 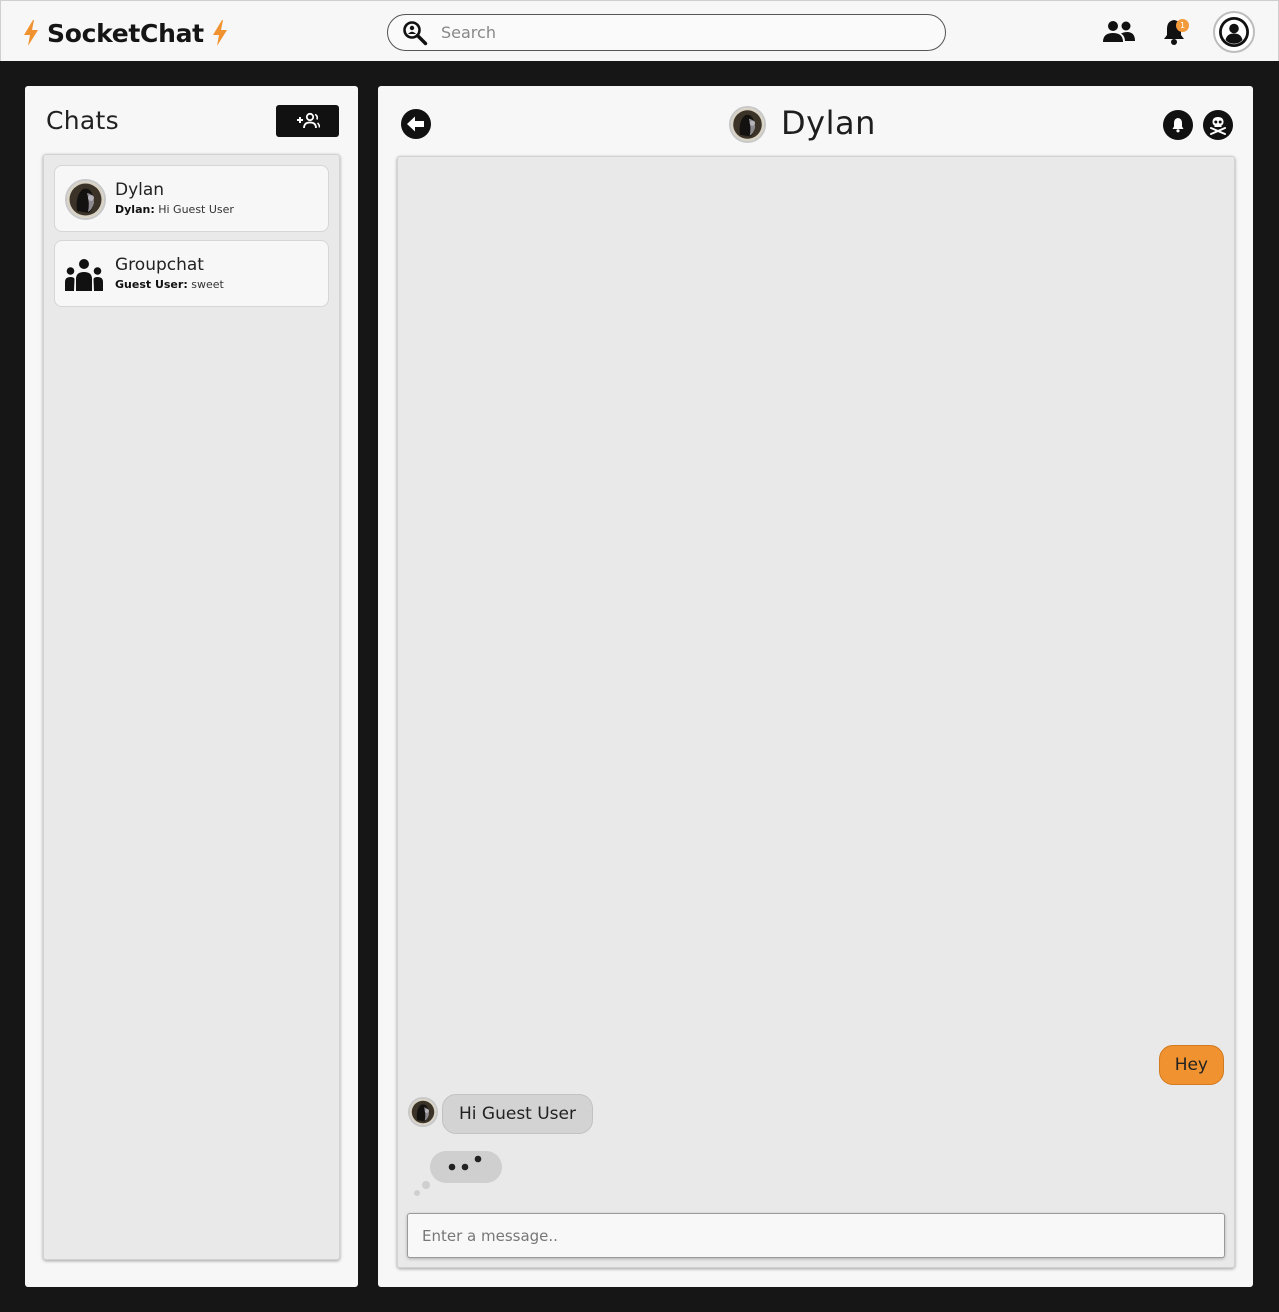 I want to click on skull-crossbones-icon, so click(x=1218, y=125).